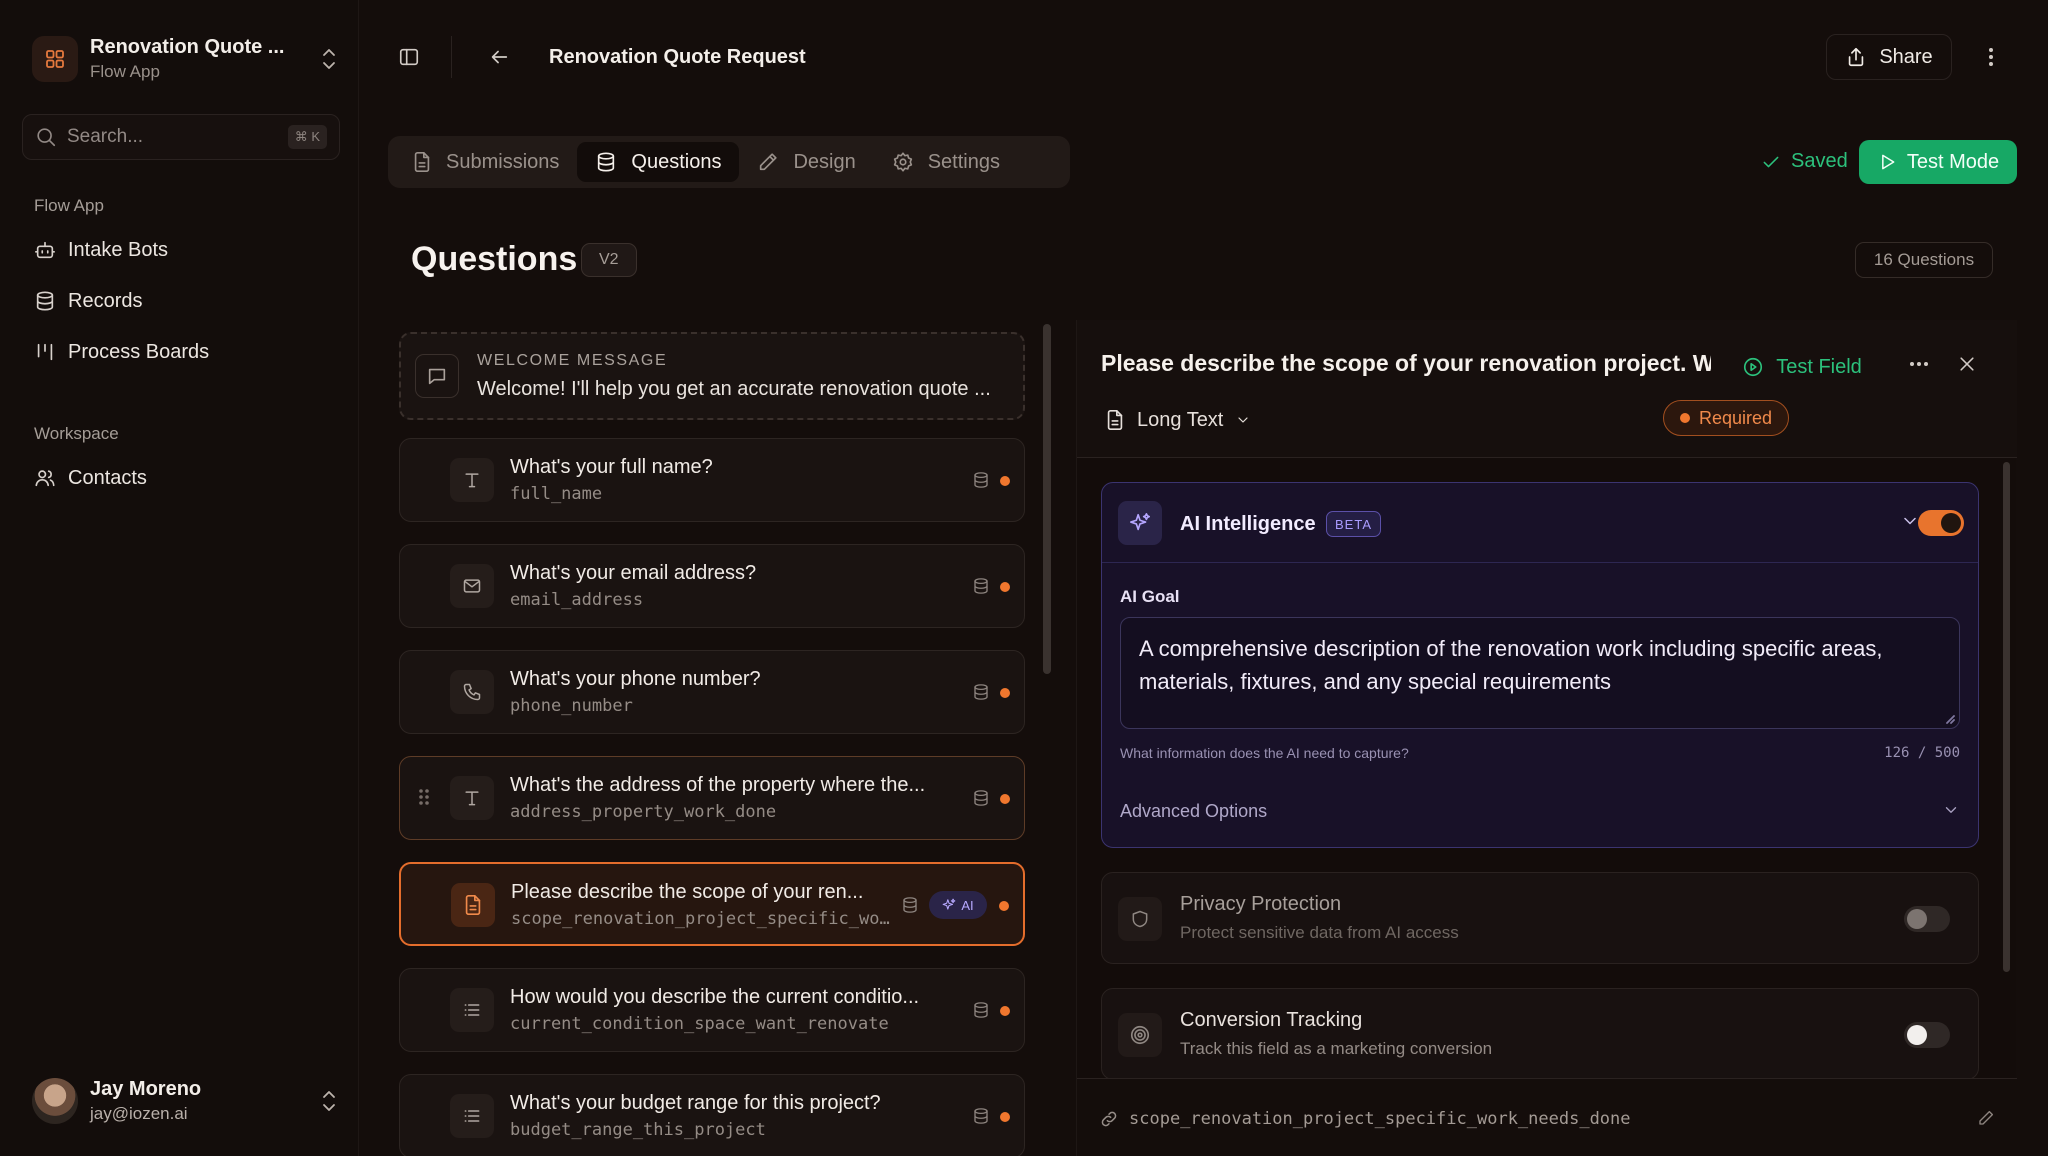  Describe the element at coordinates (69, 205) in the screenshot. I see `nav-section-title: Flow App` at that location.